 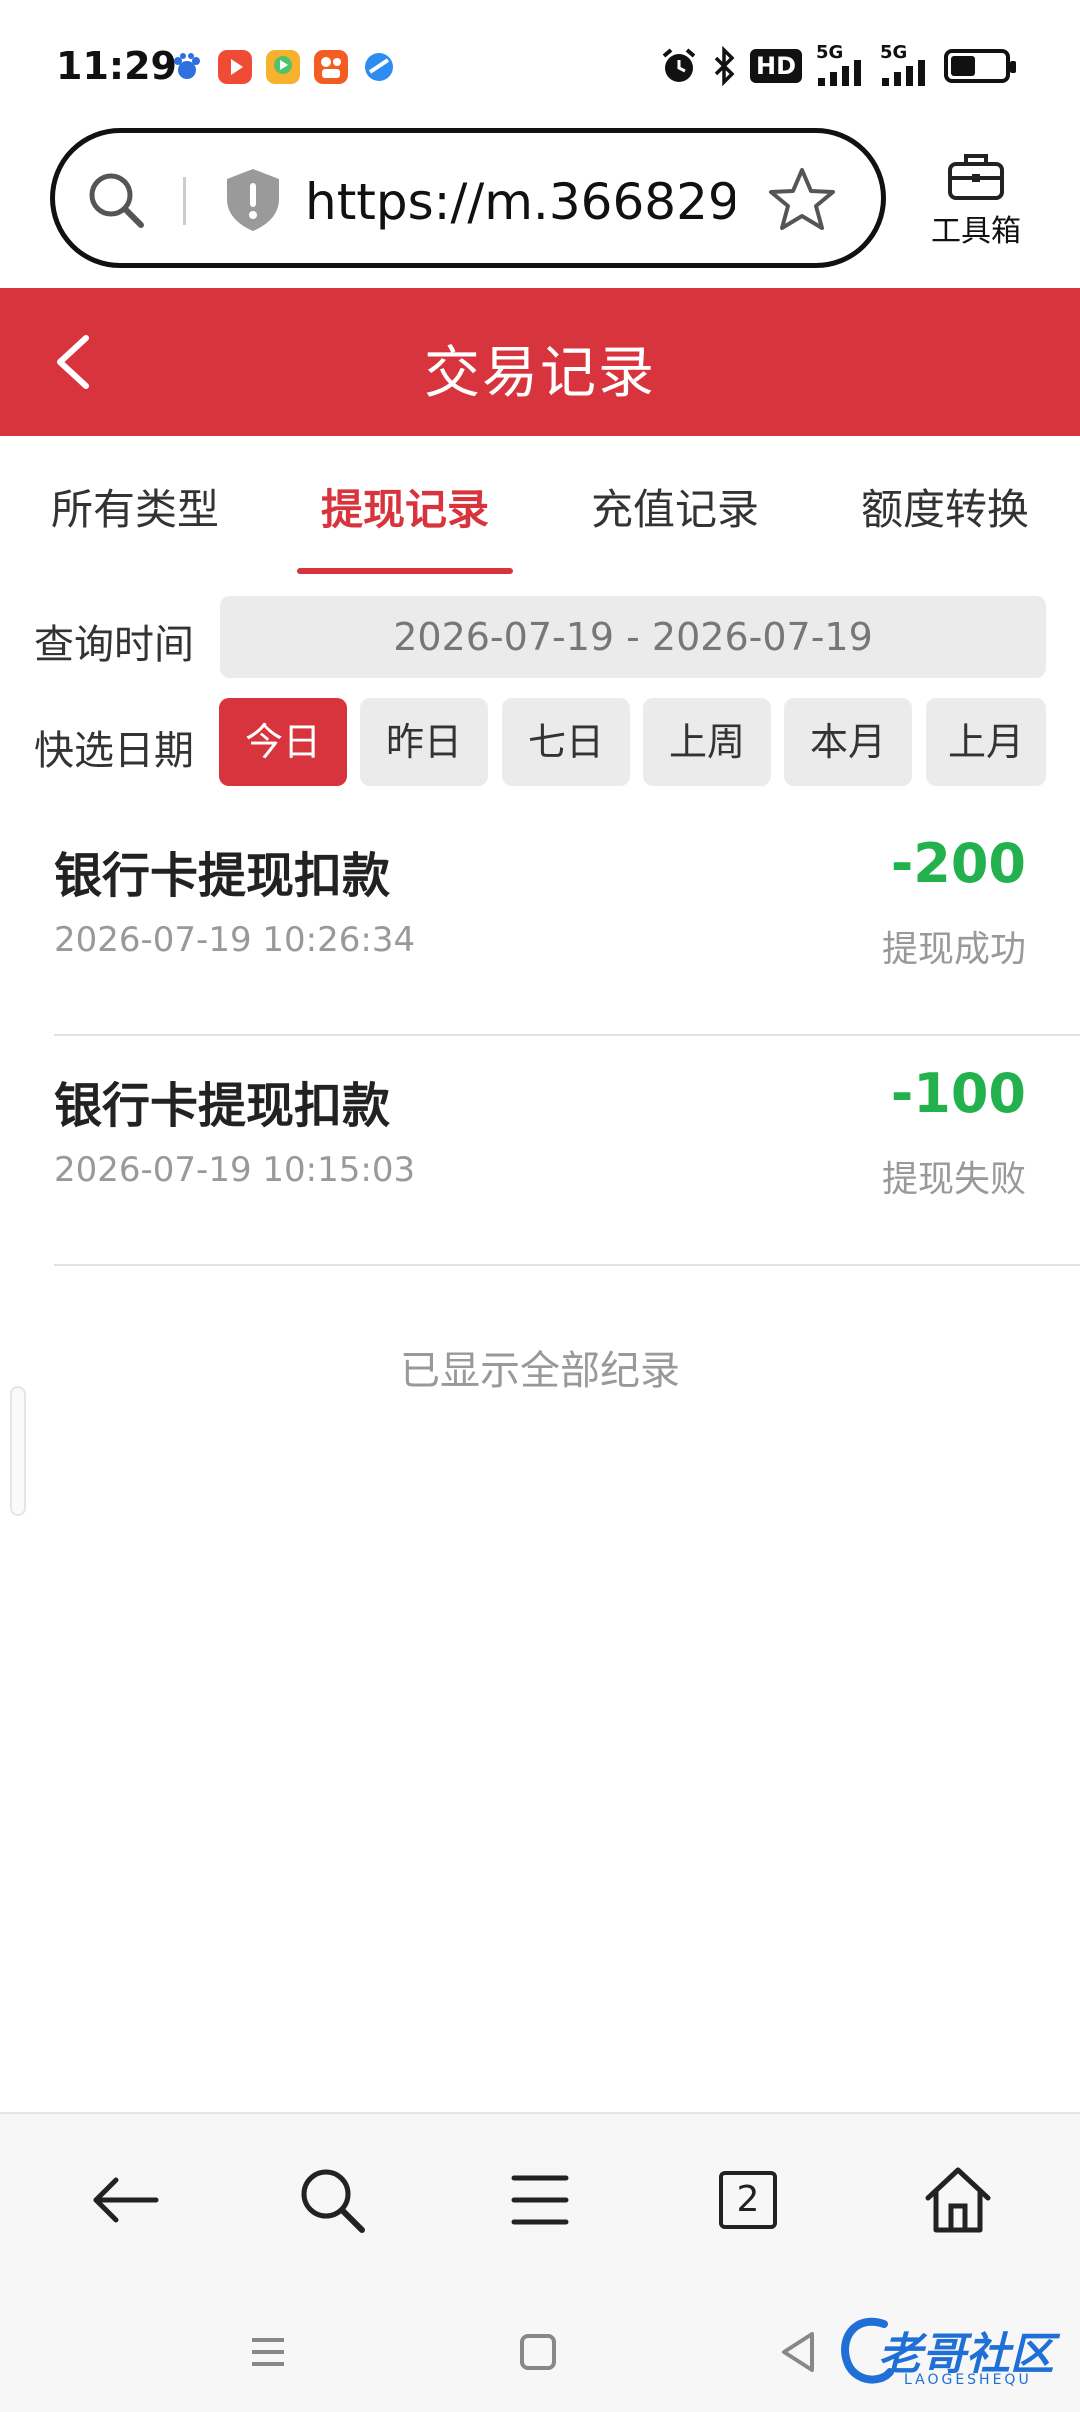 What do you see at coordinates (958, 1093) in the screenshot?
I see `record-amount: -100` at bounding box center [958, 1093].